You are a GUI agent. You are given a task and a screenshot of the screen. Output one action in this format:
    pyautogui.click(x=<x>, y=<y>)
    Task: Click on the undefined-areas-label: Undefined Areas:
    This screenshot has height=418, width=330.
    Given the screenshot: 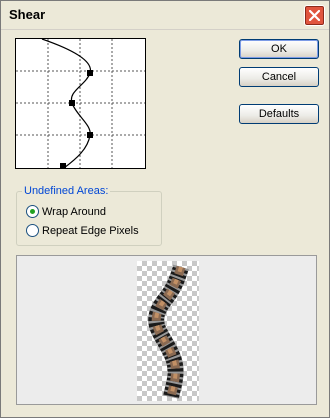 What is the action you would take?
    pyautogui.click(x=66, y=191)
    